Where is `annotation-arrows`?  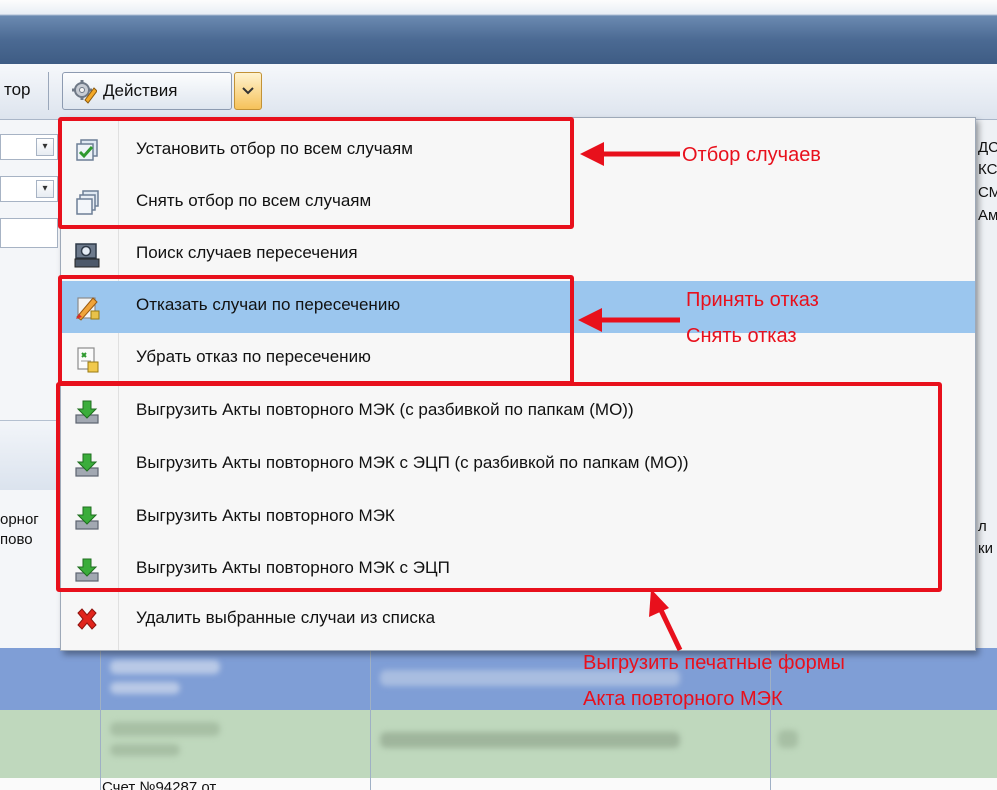 annotation-arrows is located at coordinates (630, 397).